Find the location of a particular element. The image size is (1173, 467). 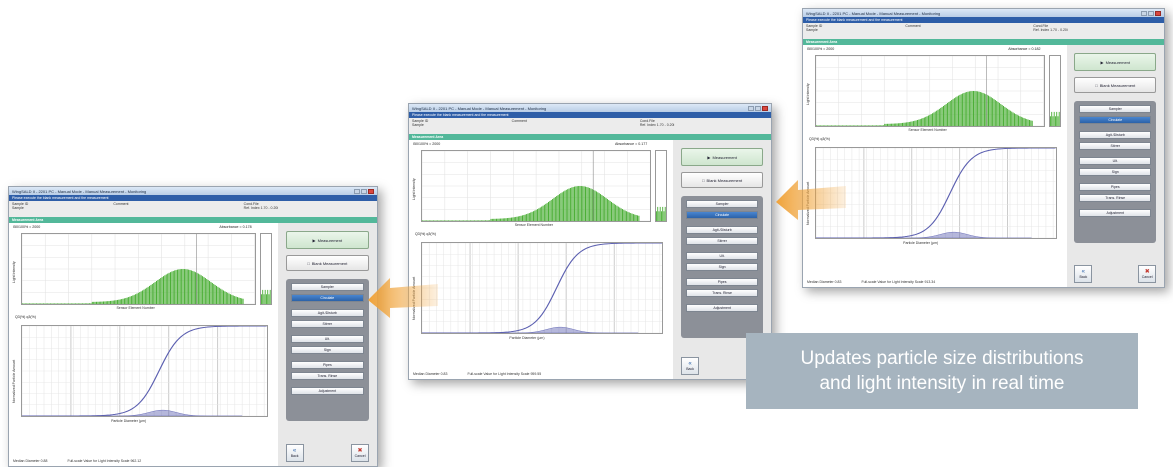

median-value: 0.83 is located at coordinates (838, 282).